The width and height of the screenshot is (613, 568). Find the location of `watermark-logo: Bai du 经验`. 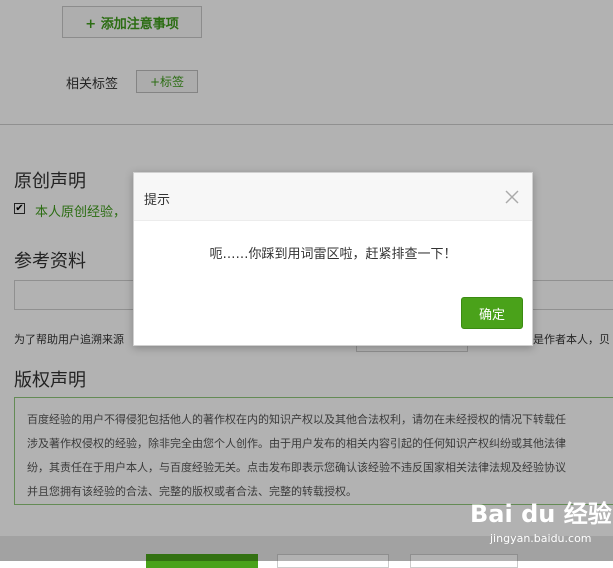

watermark-logo: Bai du 经验 is located at coordinates (541, 514).